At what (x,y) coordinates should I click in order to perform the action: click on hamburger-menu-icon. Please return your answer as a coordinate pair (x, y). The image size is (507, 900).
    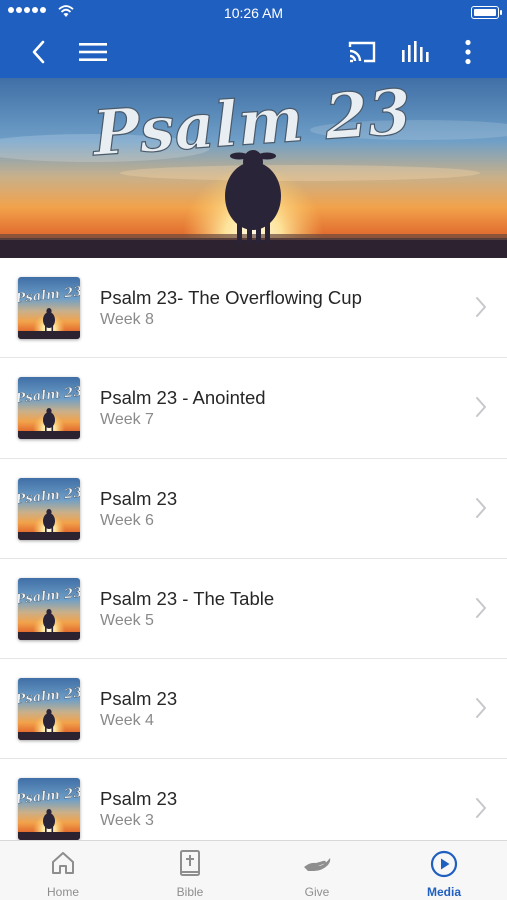
    Looking at the image, I should click on (93, 52).